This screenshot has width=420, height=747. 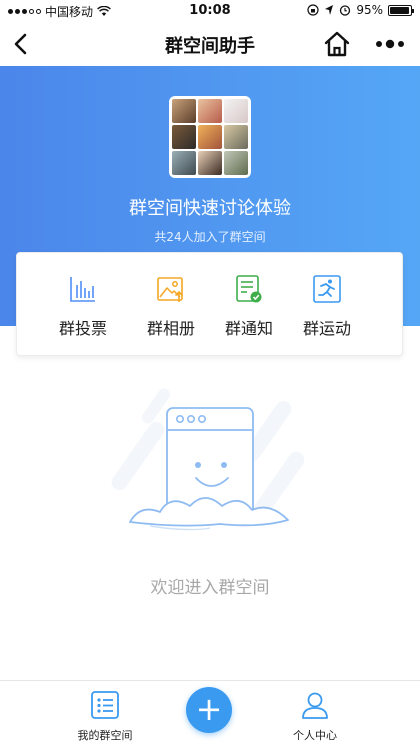 I want to click on feature-label: 群通知, so click(x=248, y=328).